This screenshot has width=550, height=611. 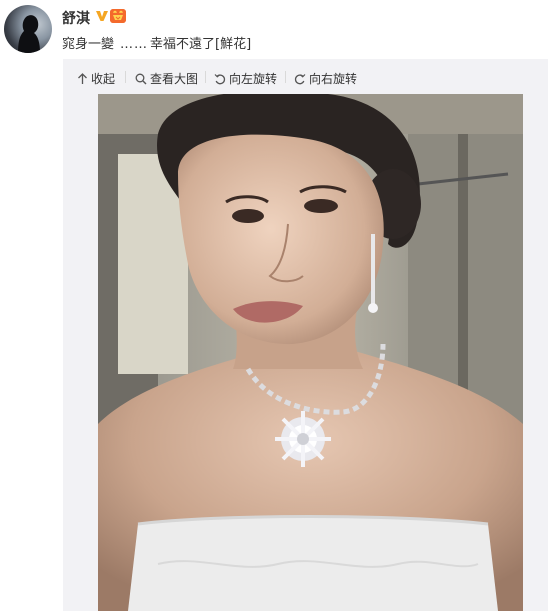 I want to click on avatar, so click(x=28, y=29).